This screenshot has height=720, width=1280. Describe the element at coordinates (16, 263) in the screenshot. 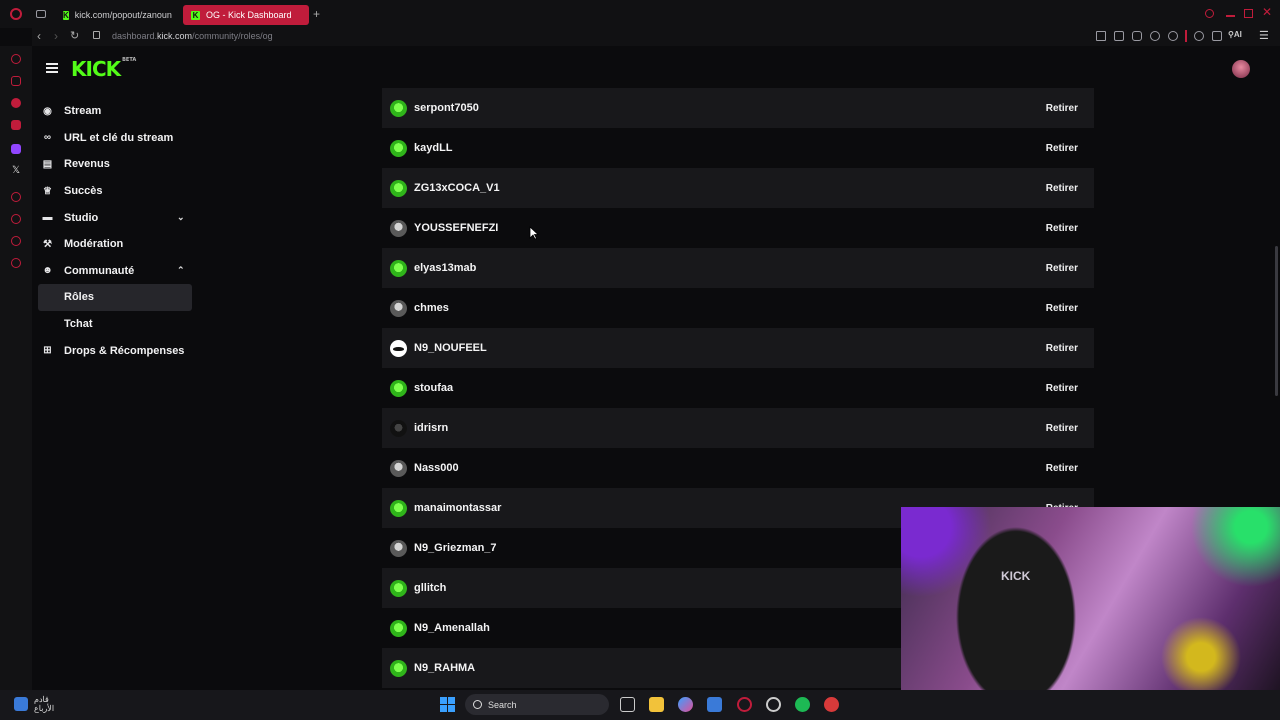

I see `settings-icon` at that location.